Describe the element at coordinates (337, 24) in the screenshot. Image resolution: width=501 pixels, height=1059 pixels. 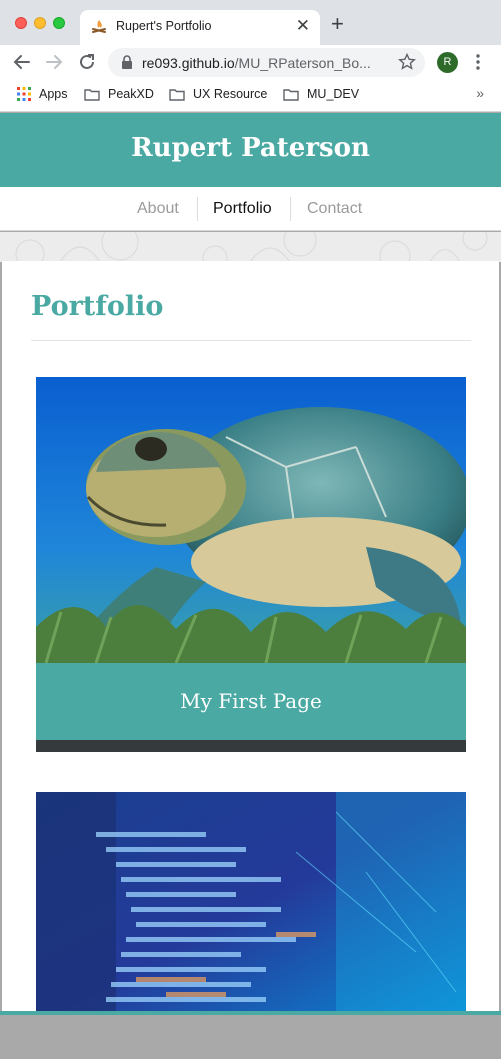
I see `new-tab-button: +` at that location.